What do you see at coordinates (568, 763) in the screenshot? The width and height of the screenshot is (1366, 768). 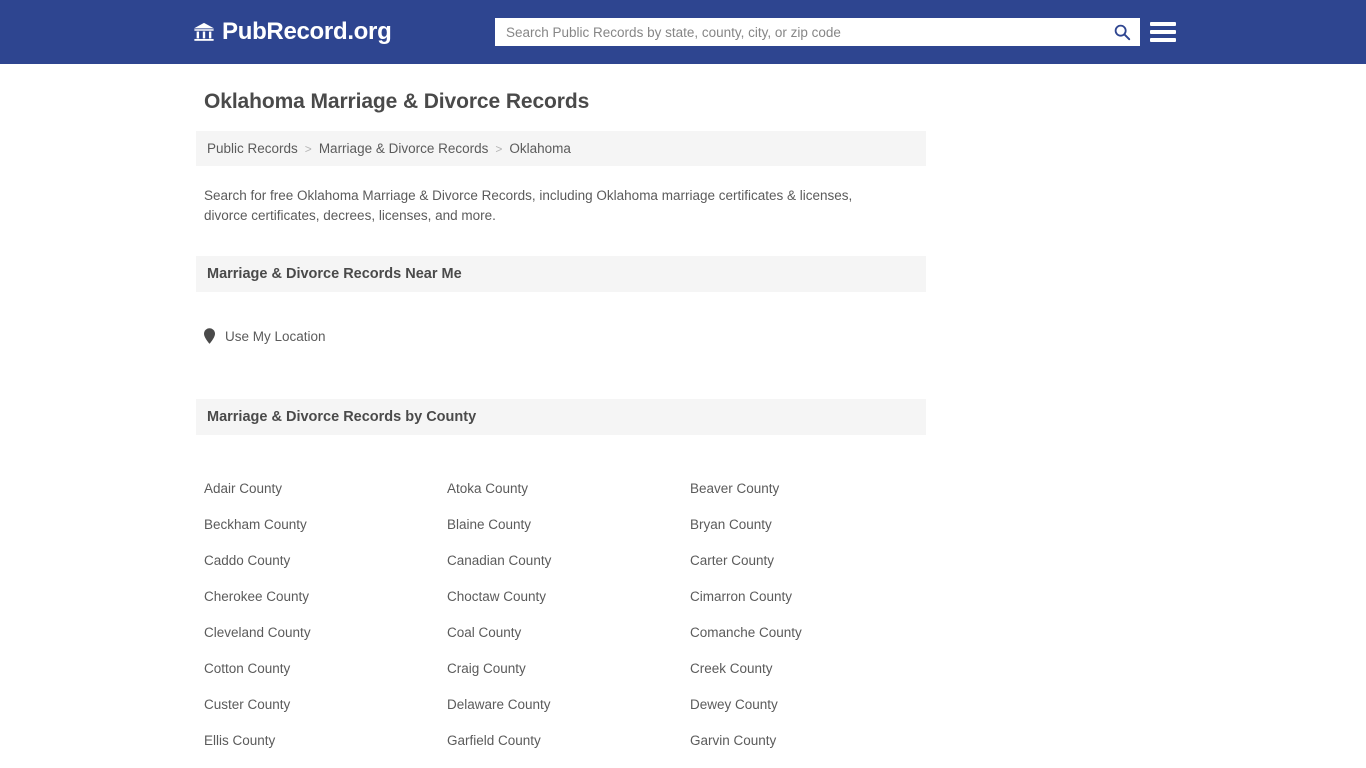 I see `county-link: Grant County` at bounding box center [568, 763].